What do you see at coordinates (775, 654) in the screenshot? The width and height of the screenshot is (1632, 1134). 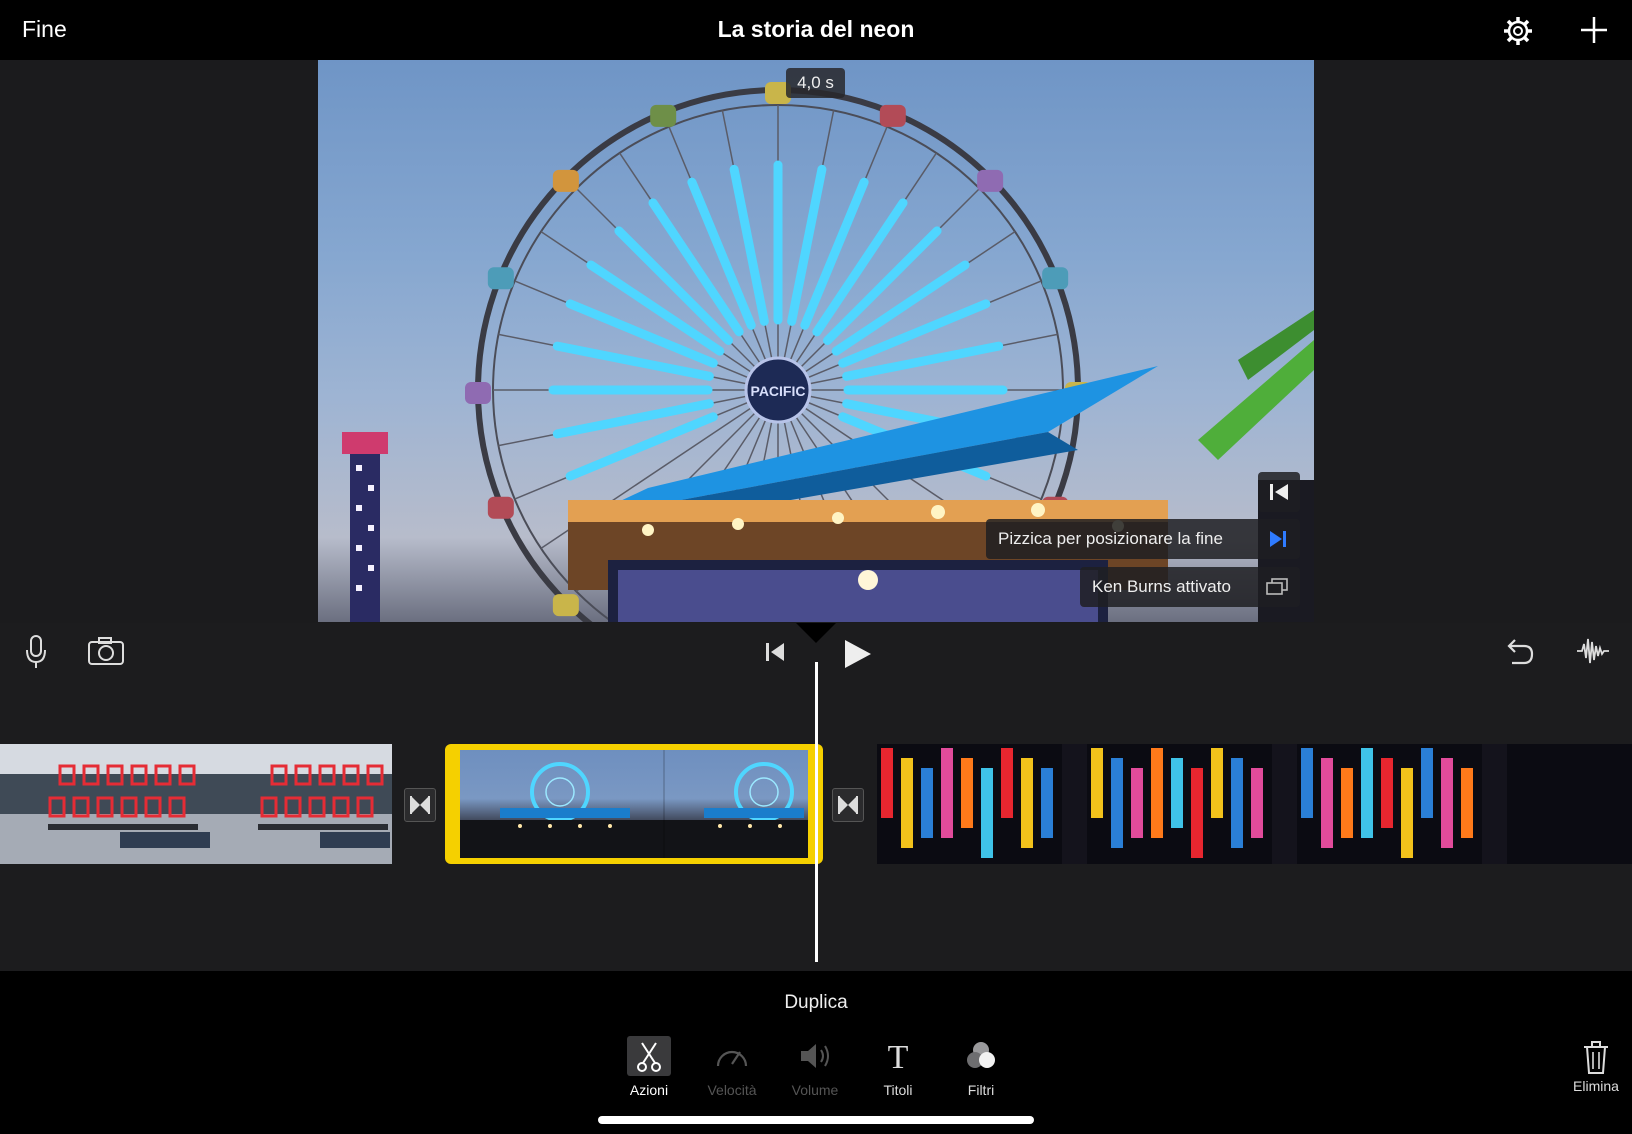 I see `skip-back-icon` at bounding box center [775, 654].